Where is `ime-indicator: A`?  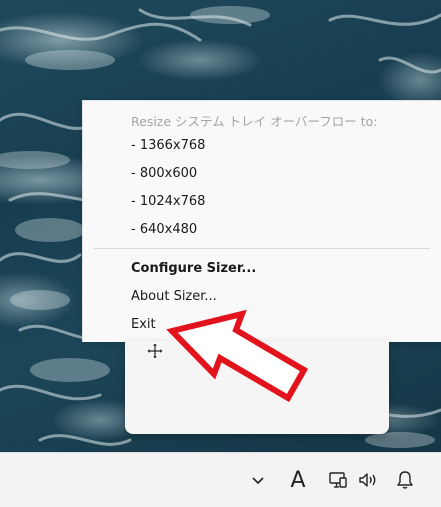
ime-indicator: A is located at coordinates (298, 480).